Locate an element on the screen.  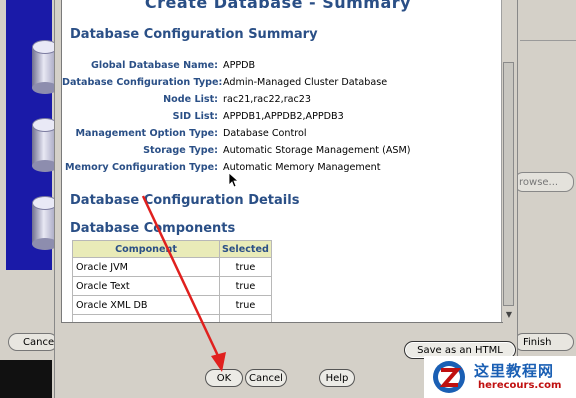
label-management-option: Management Option Type: is located at coordinates (147, 133).